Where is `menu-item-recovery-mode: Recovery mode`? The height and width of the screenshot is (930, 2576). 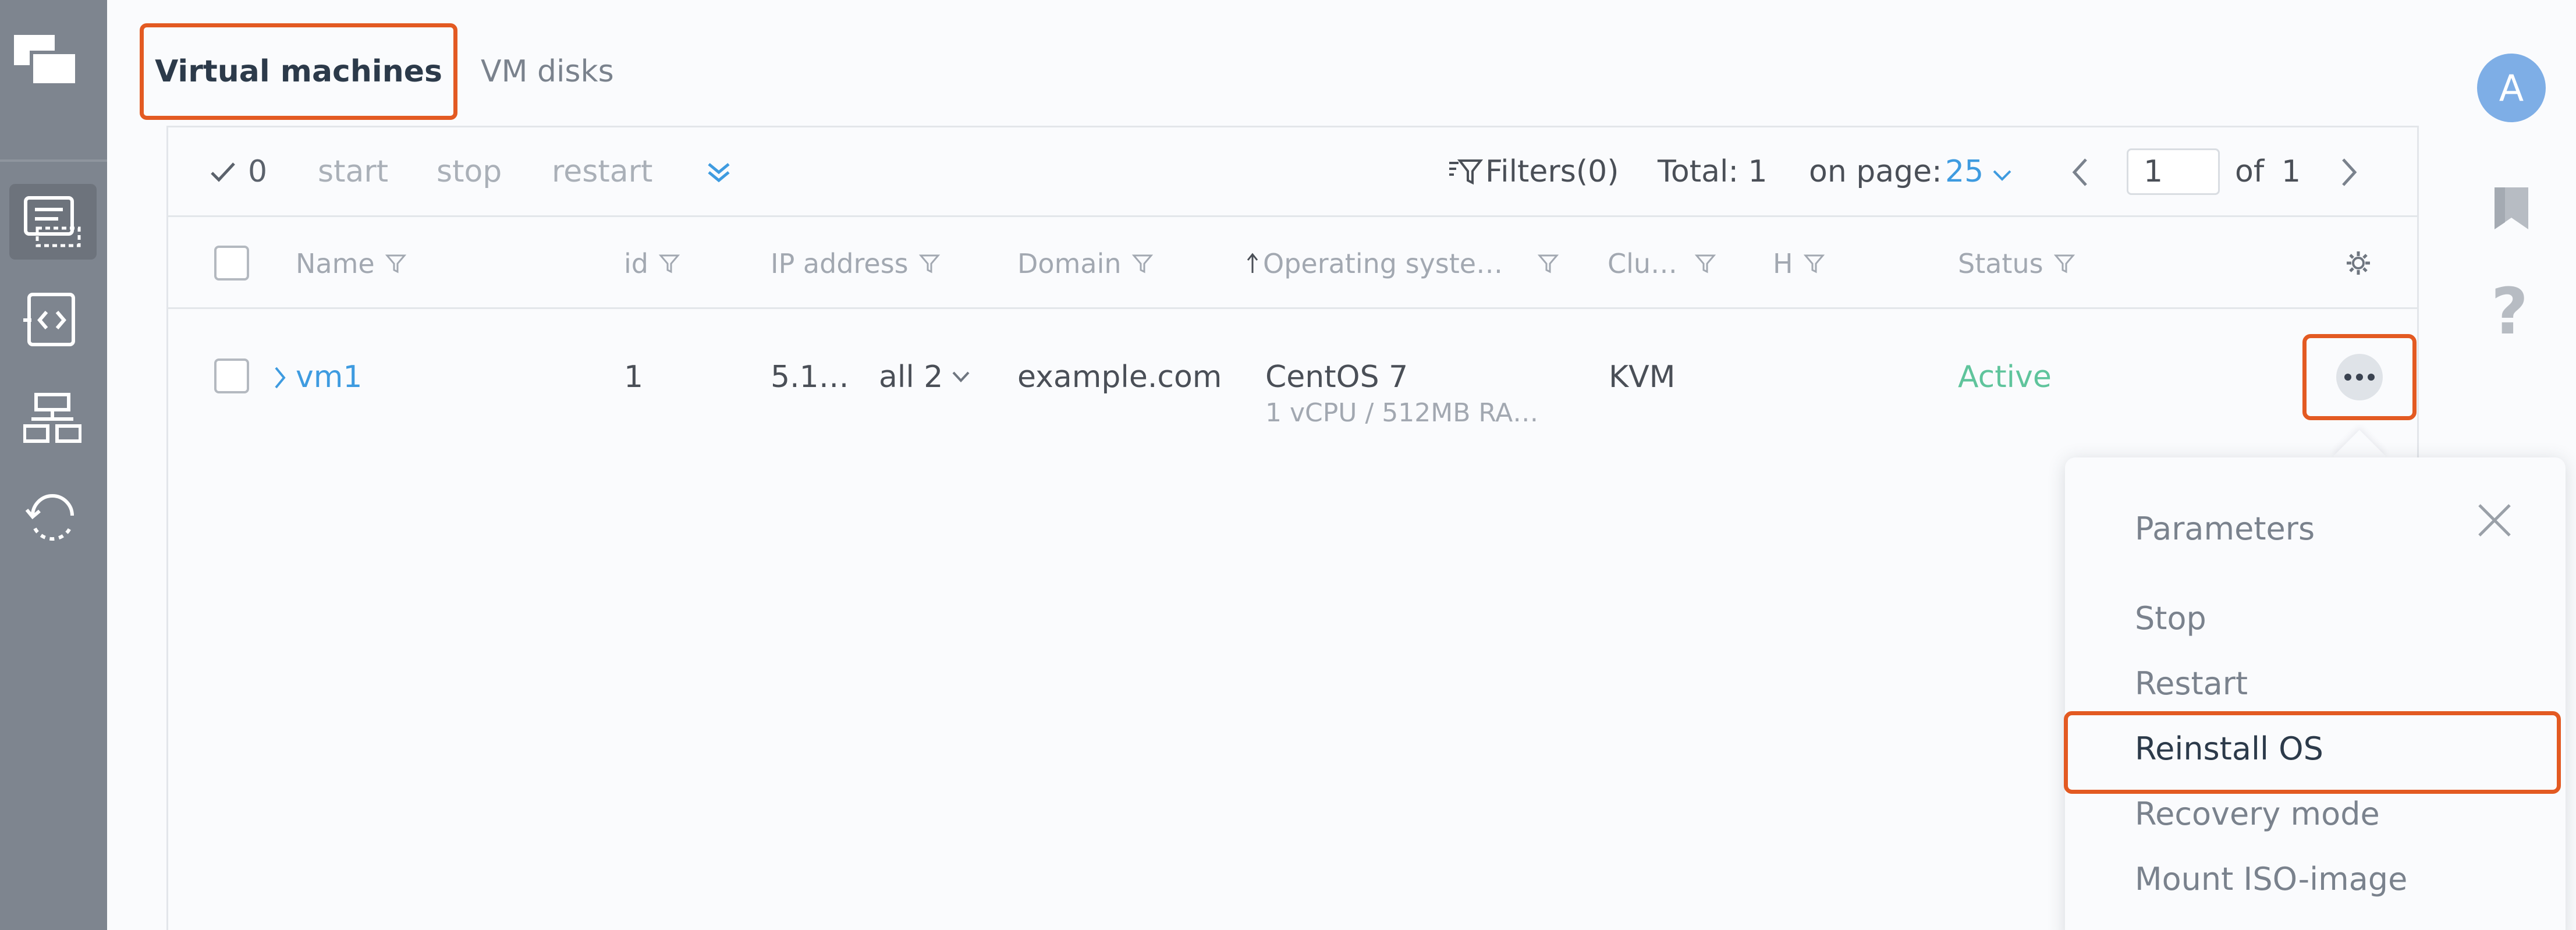 menu-item-recovery-mode: Recovery mode is located at coordinates (2258, 813).